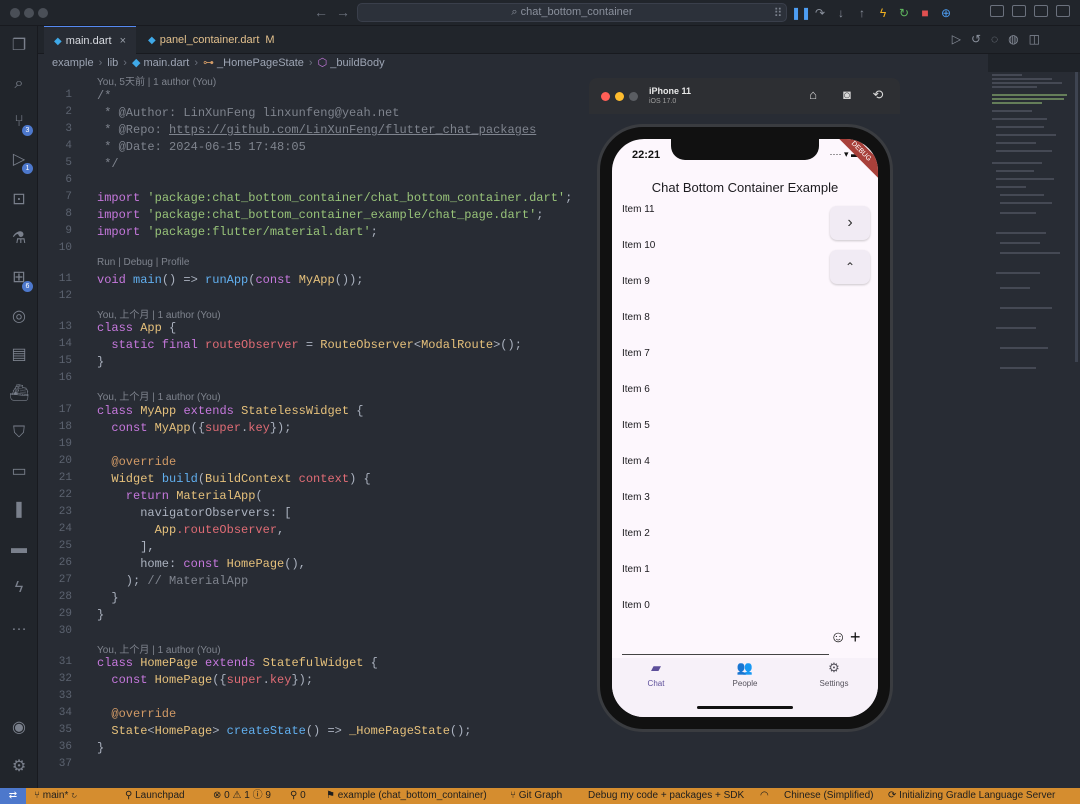 The height and width of the screenshot is (804, 1080). I want to click on list-item: Item 2, so click(636, 533).